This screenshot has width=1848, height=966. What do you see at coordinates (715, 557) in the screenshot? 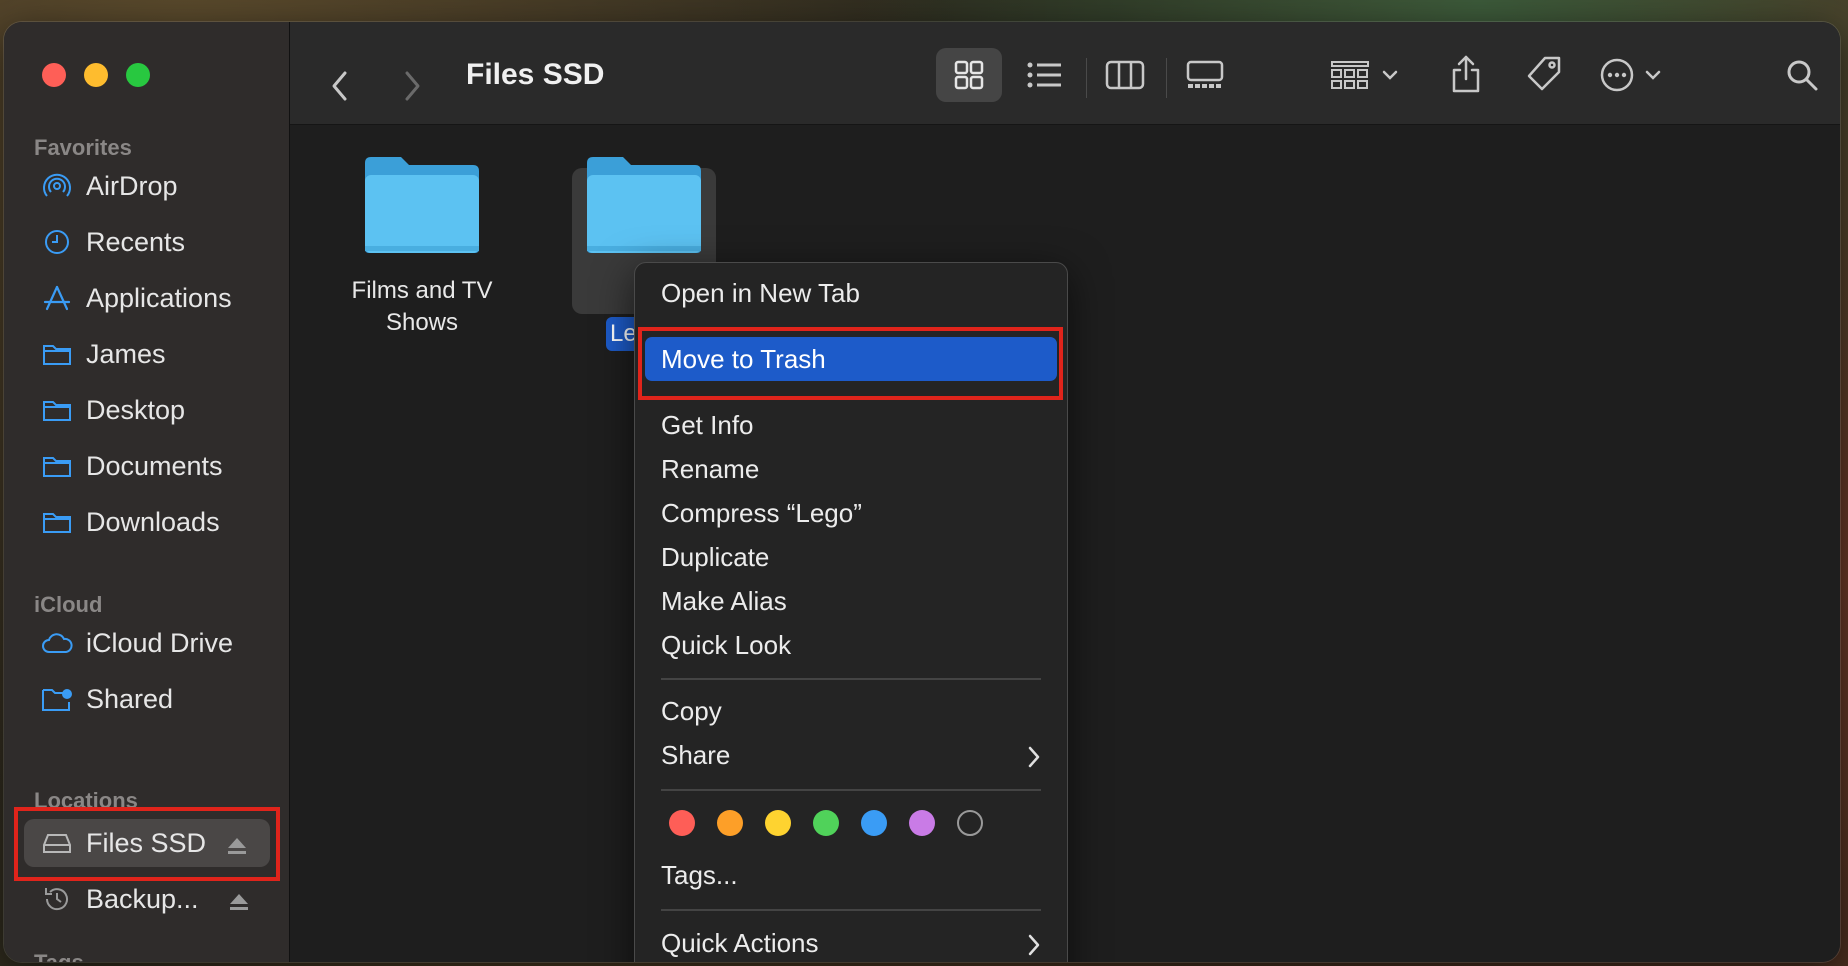
I see `menu-item-duplicate: Duplicate` at bounding box center [715, 557].